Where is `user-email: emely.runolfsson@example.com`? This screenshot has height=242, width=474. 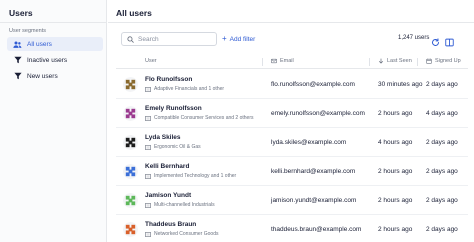 user-email: emely.runolfsson@example.com is located at coordinates (318, 113).